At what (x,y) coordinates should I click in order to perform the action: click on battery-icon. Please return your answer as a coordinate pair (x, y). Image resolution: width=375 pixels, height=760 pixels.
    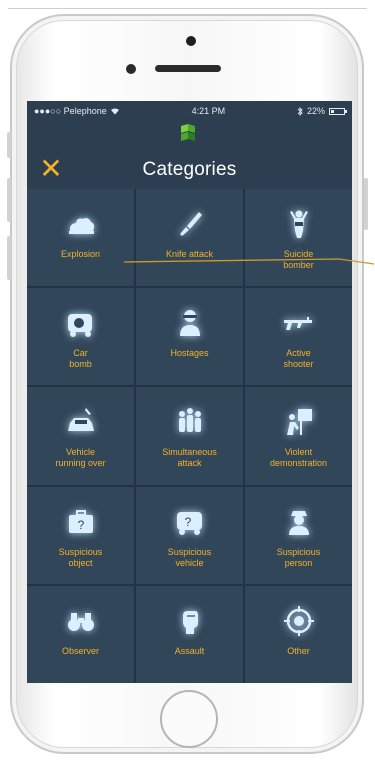
    Looking at the image, I should click on (338, 111).